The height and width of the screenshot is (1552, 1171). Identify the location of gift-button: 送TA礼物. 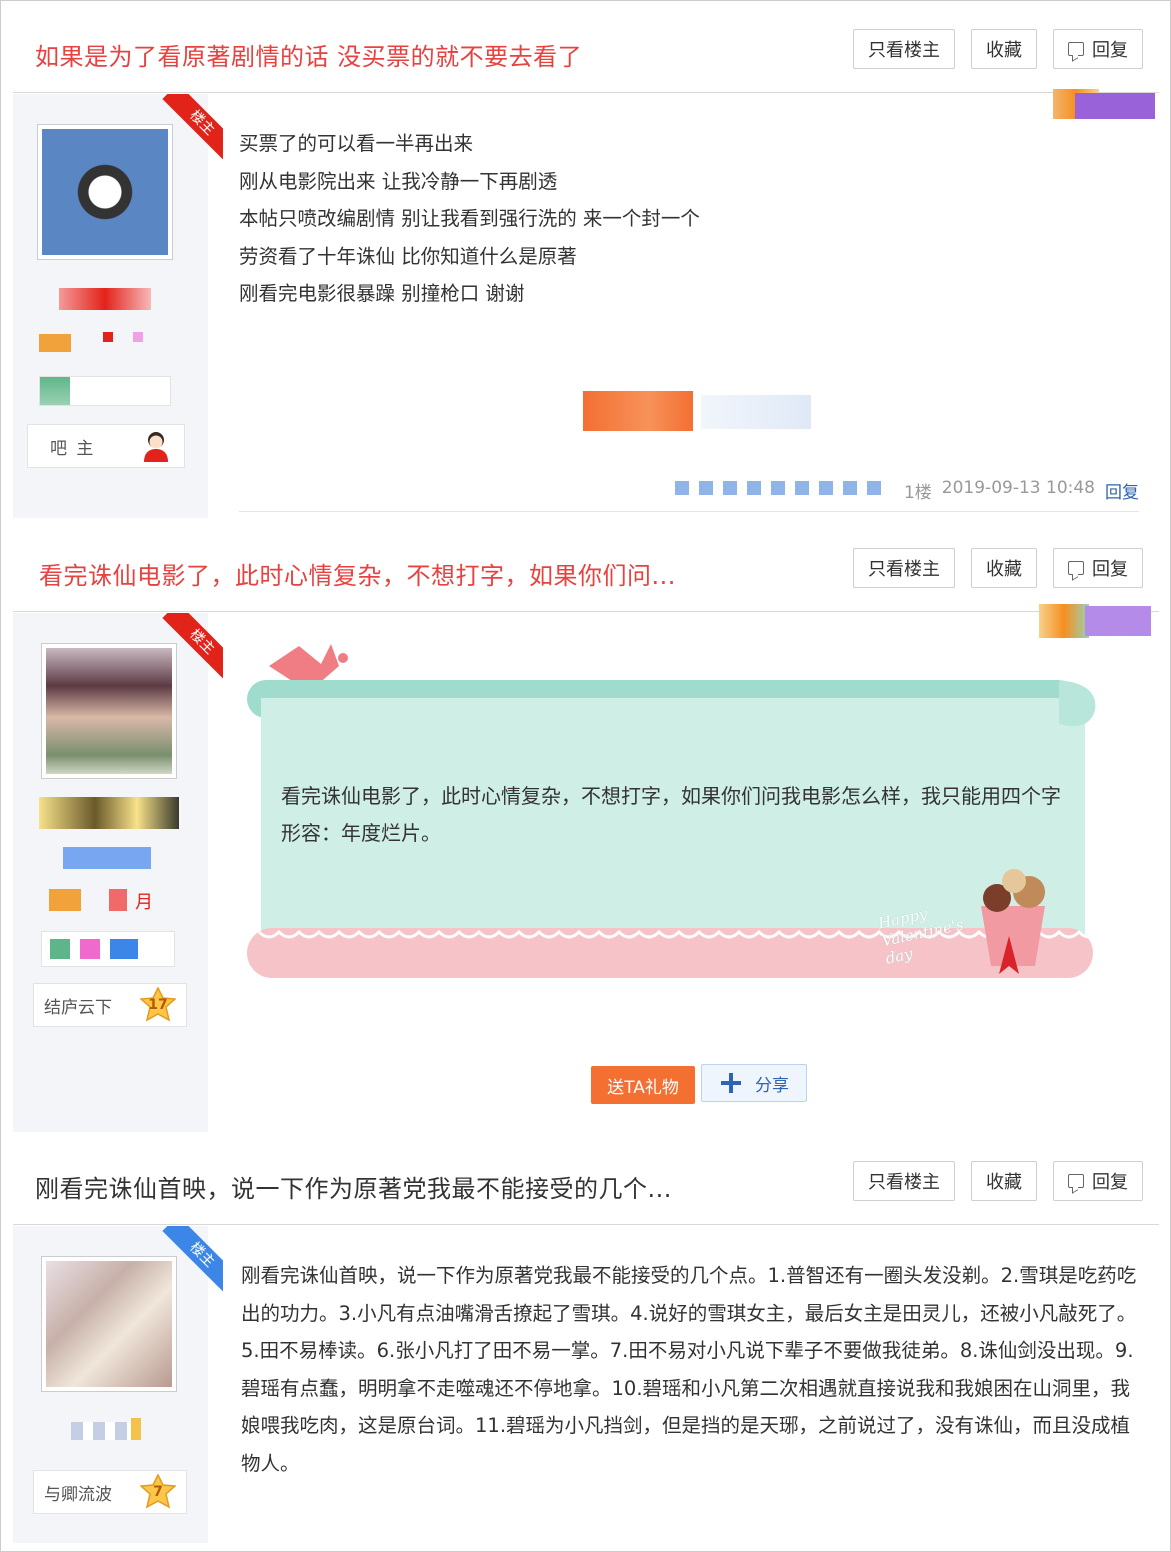
(643, 1085).